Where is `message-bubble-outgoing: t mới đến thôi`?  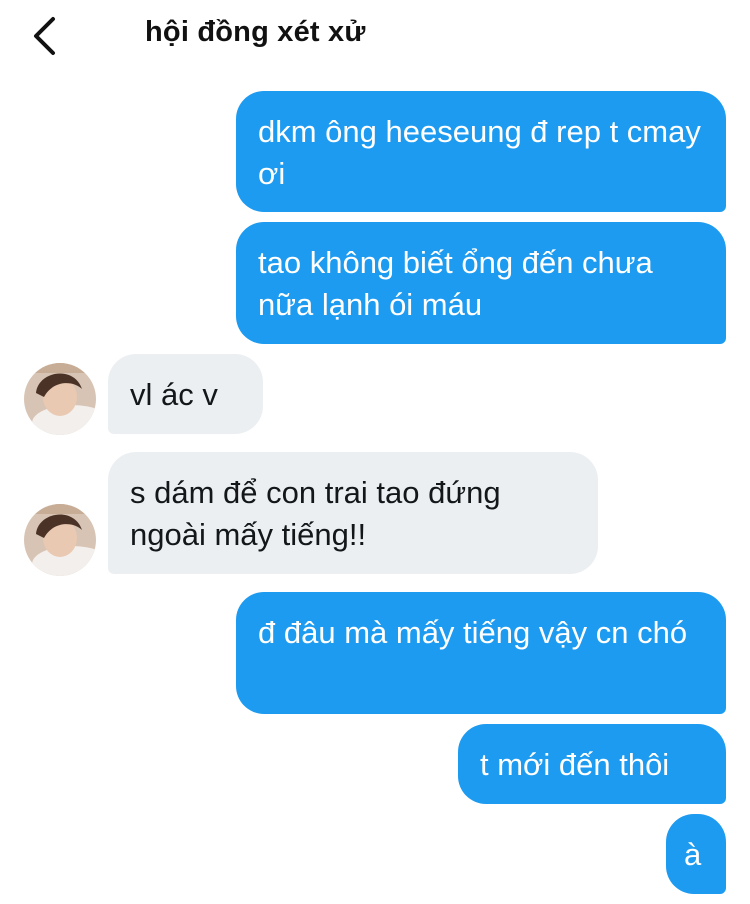
message-bubble-outgoing: t mới đến thôi is located at coordinates (592, 764).